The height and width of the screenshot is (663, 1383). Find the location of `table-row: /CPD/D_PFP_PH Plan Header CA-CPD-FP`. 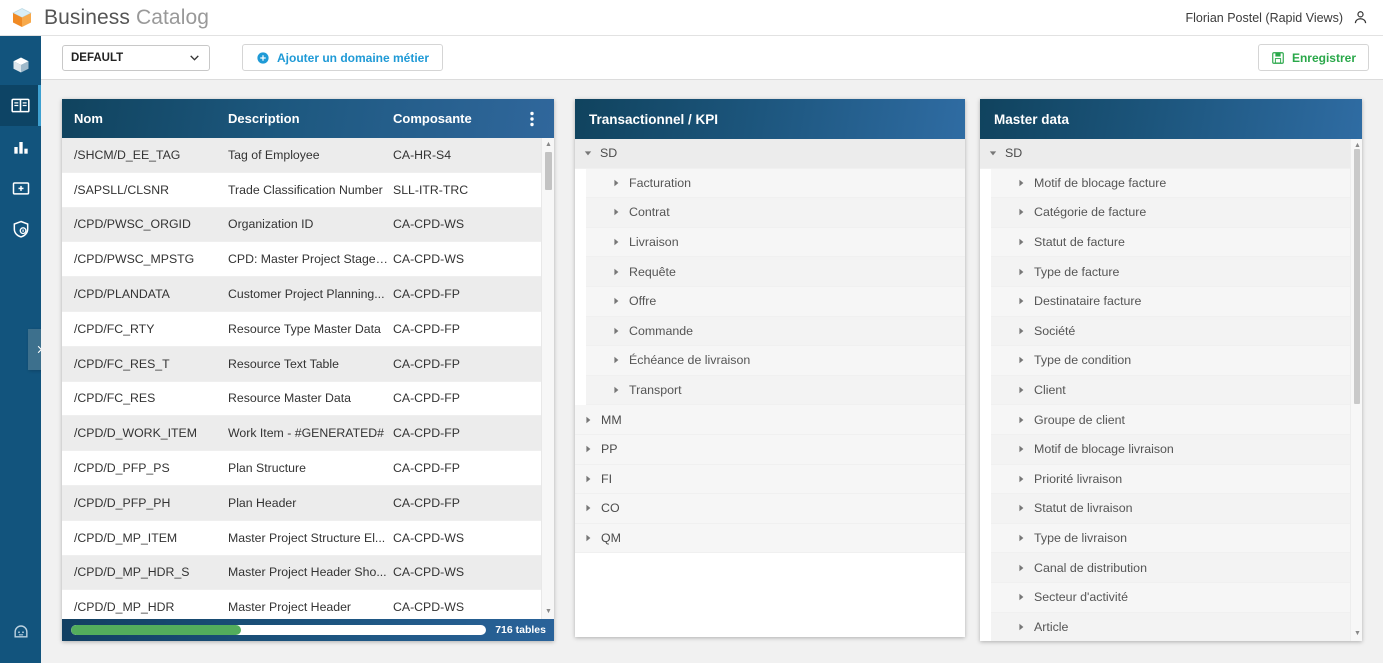

table-row: /CPD/D_PFP_PH Plan Header CA-CPD-FP is located at coordinates (308, 503).